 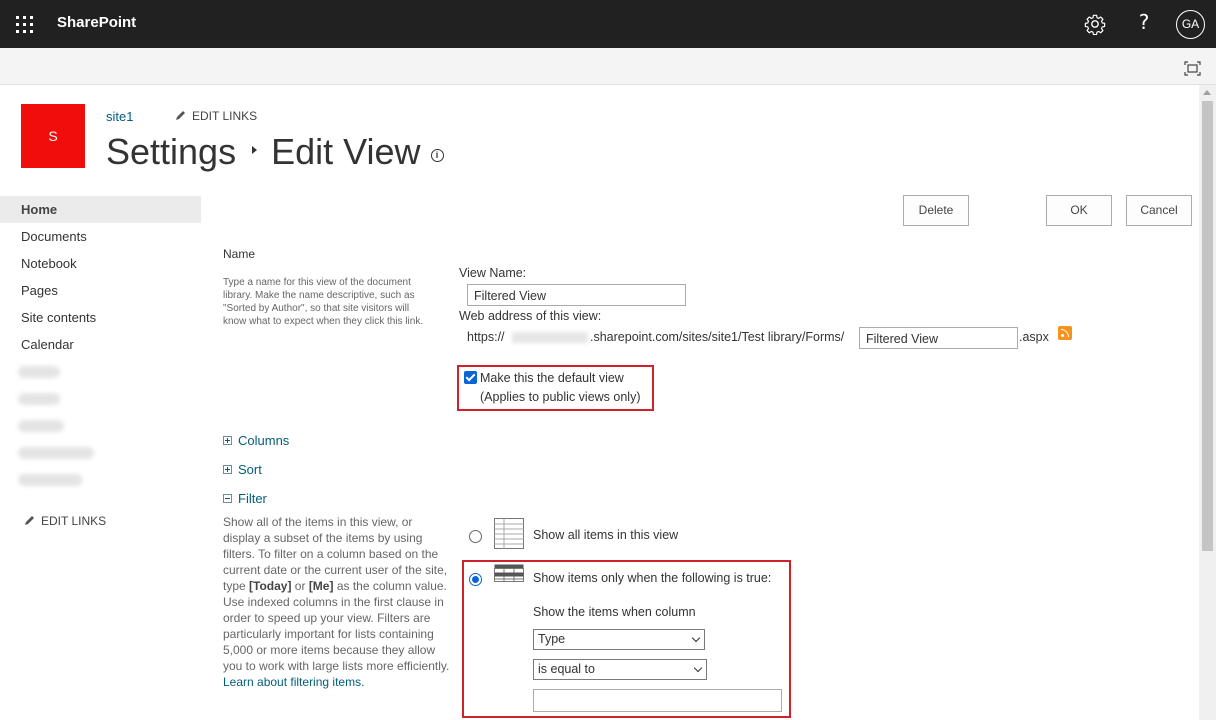 I want to click on sort-section-toggle: Sort, so click(x=242, y=469).